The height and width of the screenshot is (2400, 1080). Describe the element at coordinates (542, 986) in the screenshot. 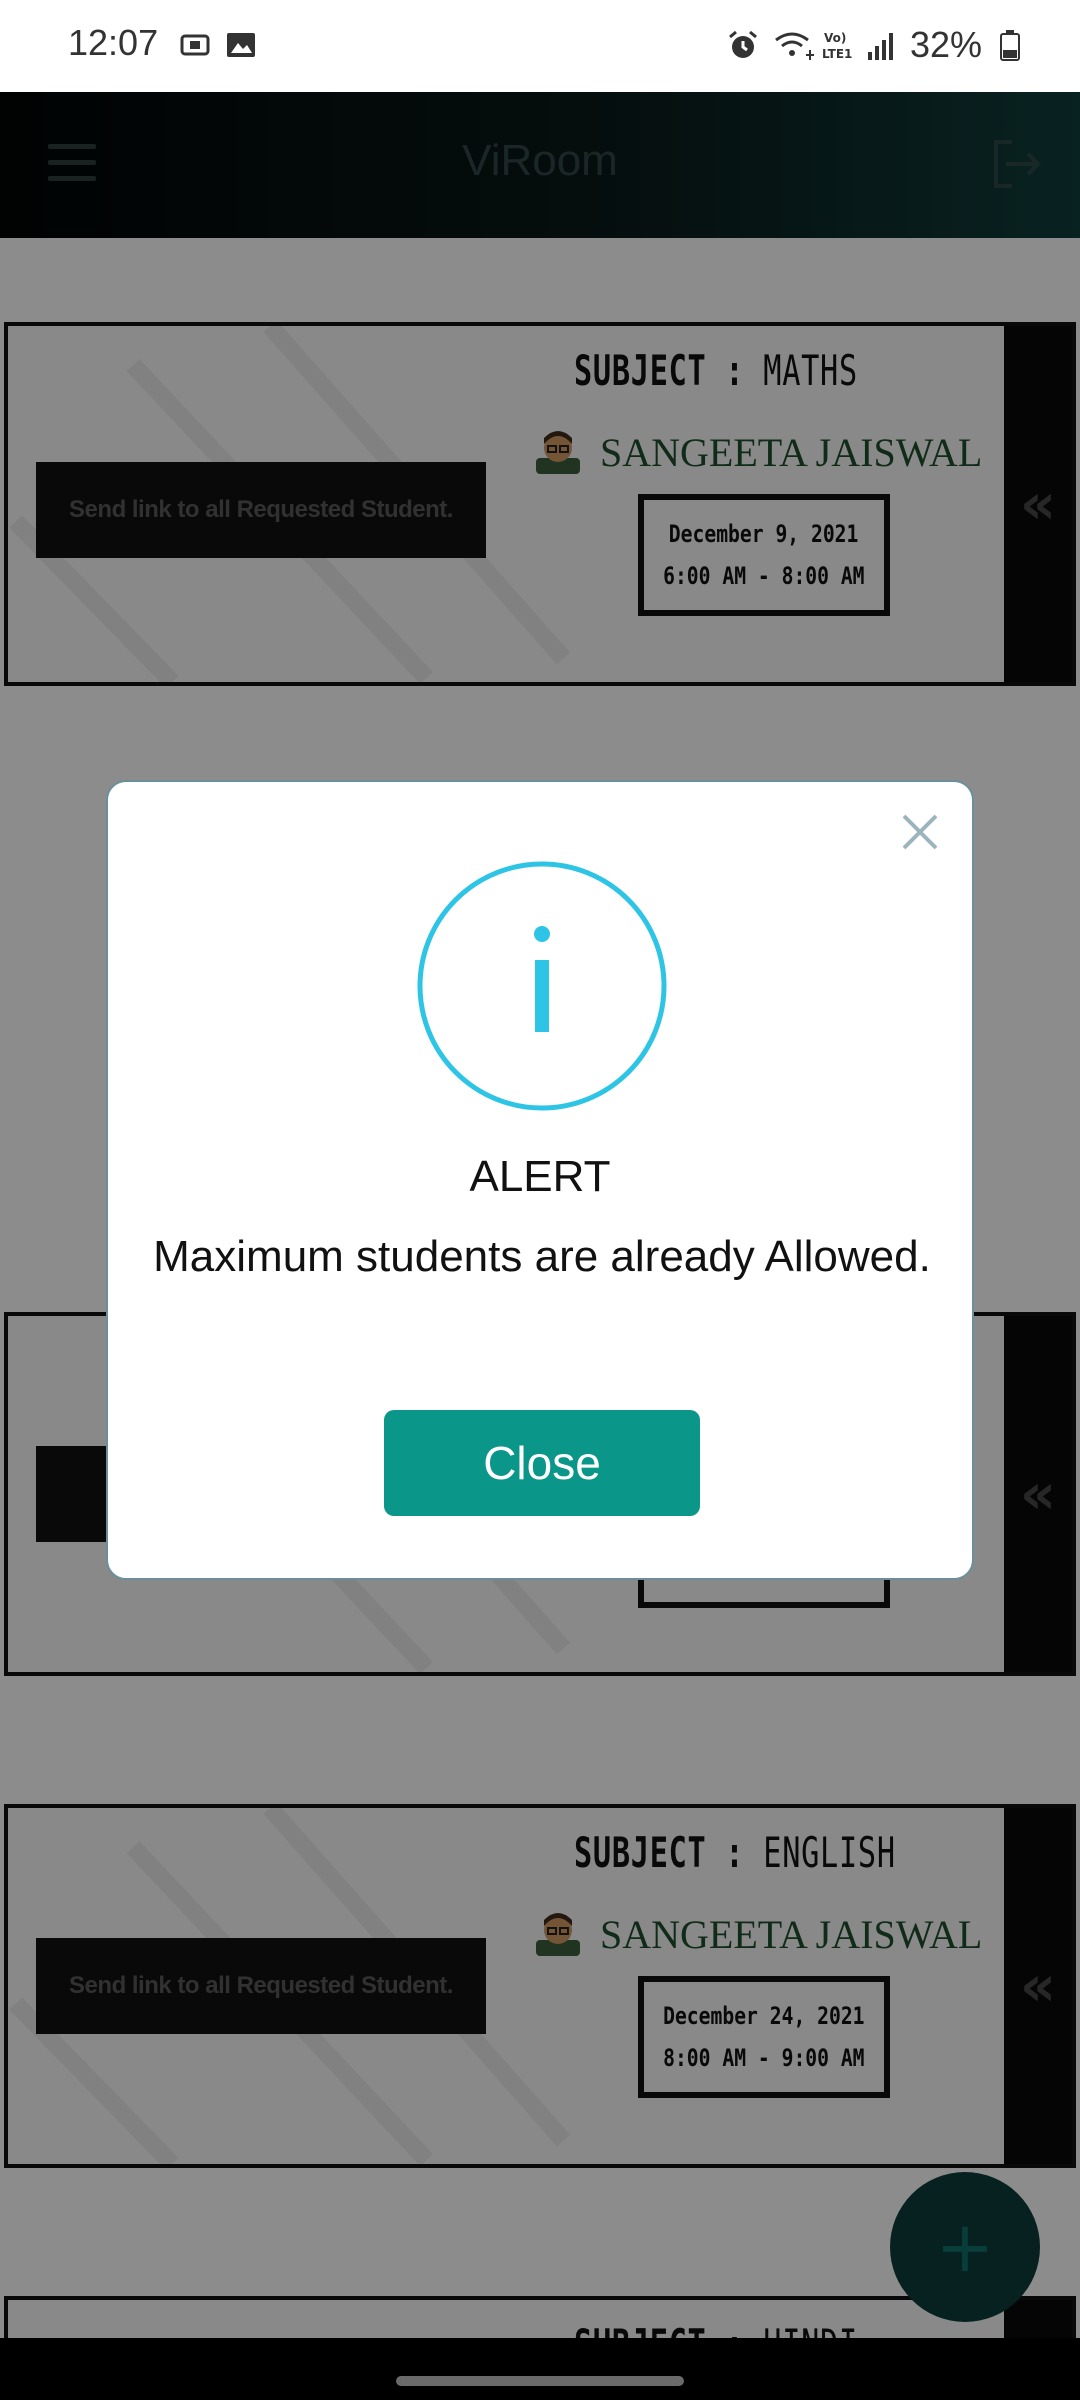

I see `info-icon` at that location.